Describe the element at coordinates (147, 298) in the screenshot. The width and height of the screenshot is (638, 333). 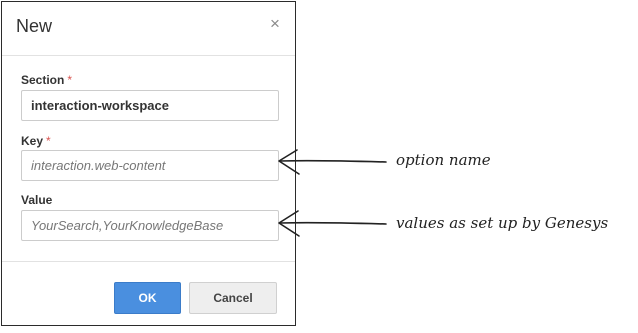
I see `ok-button: OK` at that location.